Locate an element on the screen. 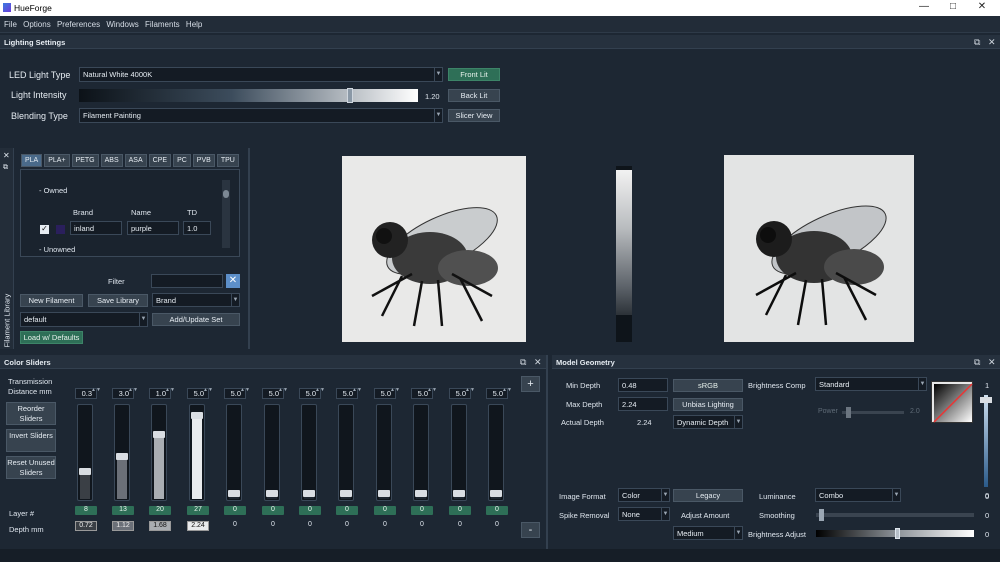 The height and width of the screenshot is (562, 1000). slicer-view-button: Slicer View is located at coordinates (474, 115).